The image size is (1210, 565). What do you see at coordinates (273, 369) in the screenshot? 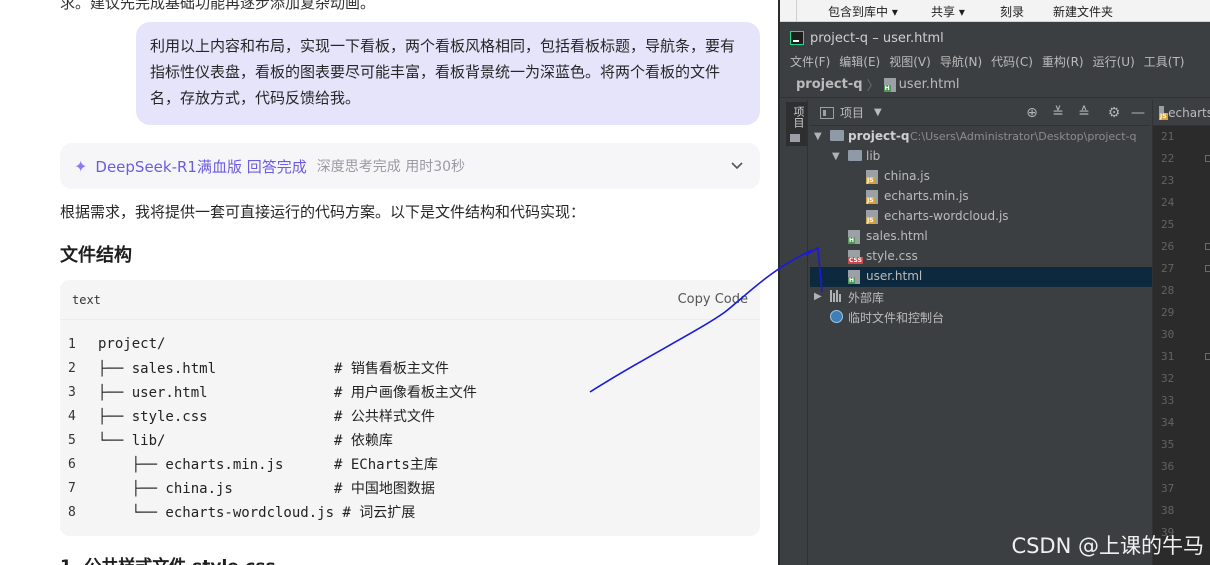
I see `code-text: ├── sales.html # 销售看板主文件` at bounding box center [273, 369].